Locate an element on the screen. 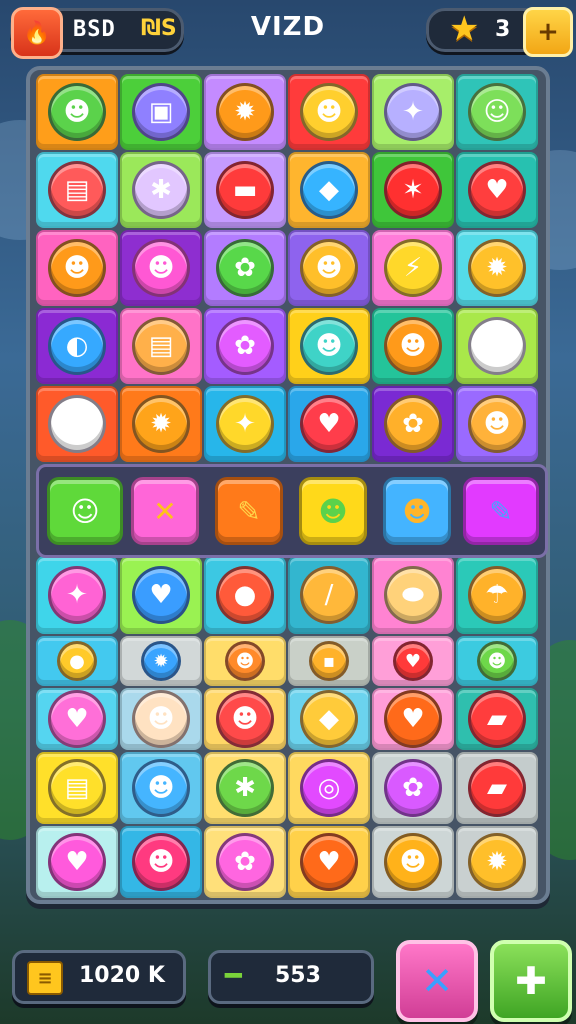 This screenshot has height=1024, width=576. tile-r8-c1: ♥ is located at coordinates (77, 719).